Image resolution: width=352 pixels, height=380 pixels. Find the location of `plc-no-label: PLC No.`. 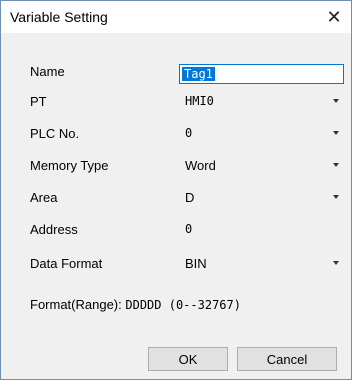

plc-no-label: PLC No. is located at coordinates (55, 133).